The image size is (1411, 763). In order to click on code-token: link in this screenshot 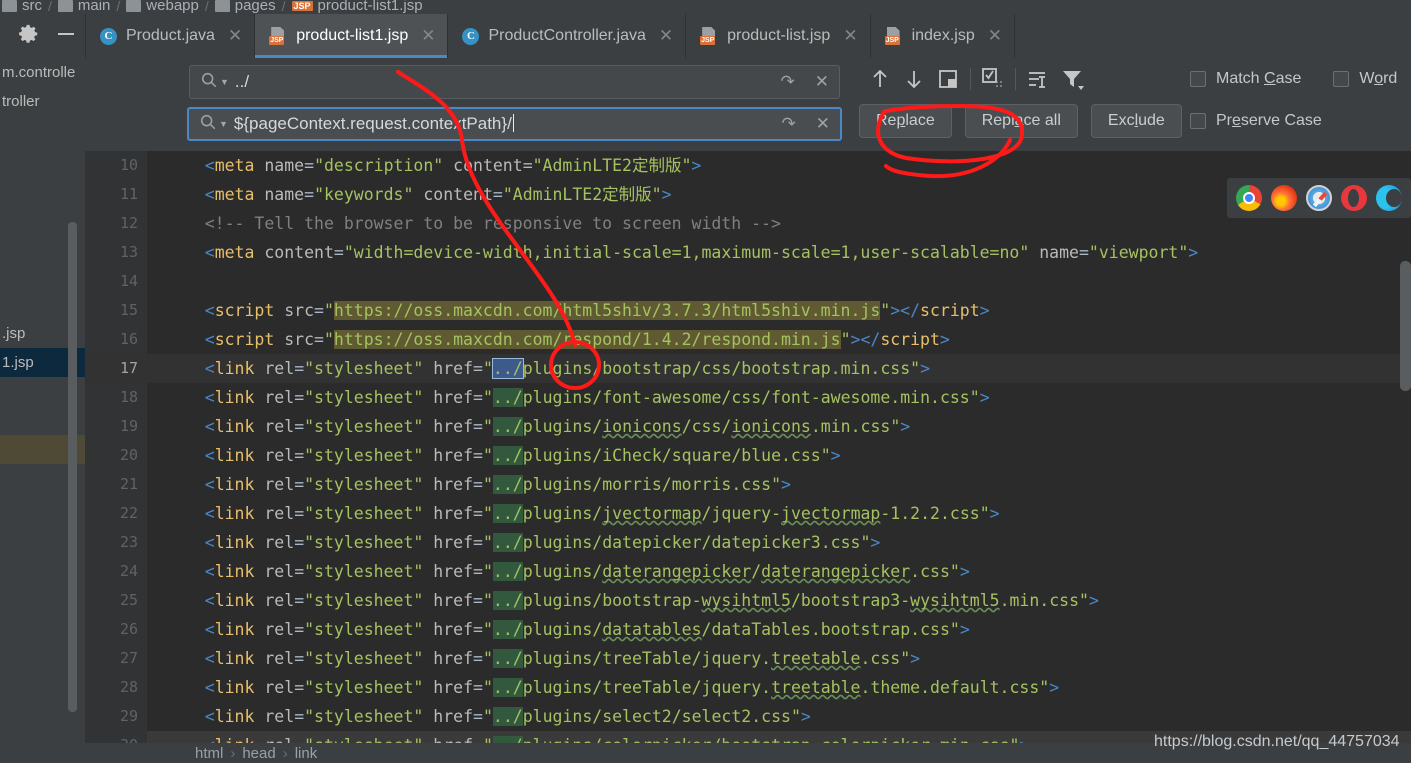, I will do `click(235, 739)`.